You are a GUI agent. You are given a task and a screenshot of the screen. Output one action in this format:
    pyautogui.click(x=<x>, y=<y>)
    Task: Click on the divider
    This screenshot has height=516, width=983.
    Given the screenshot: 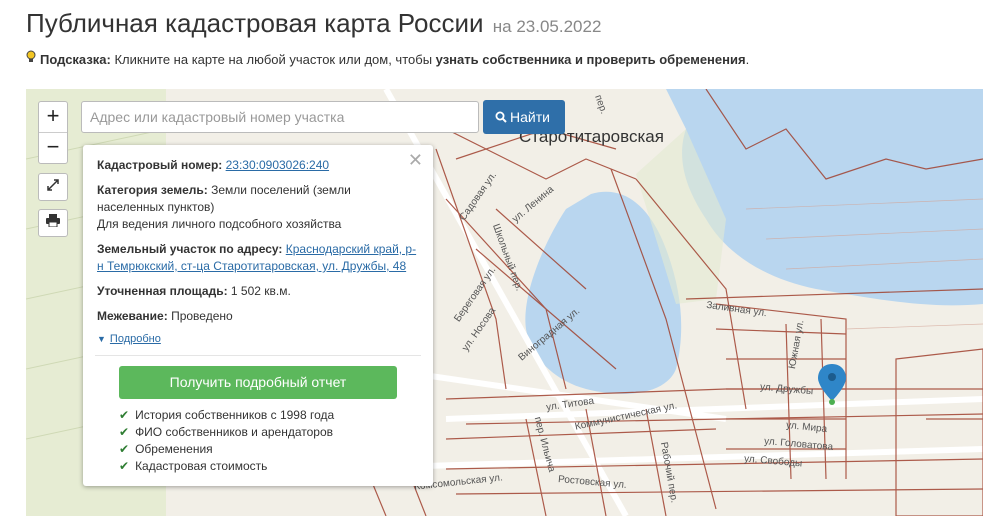 What is the action you would take?
    pyautogui.click(x=258, y=355)
    